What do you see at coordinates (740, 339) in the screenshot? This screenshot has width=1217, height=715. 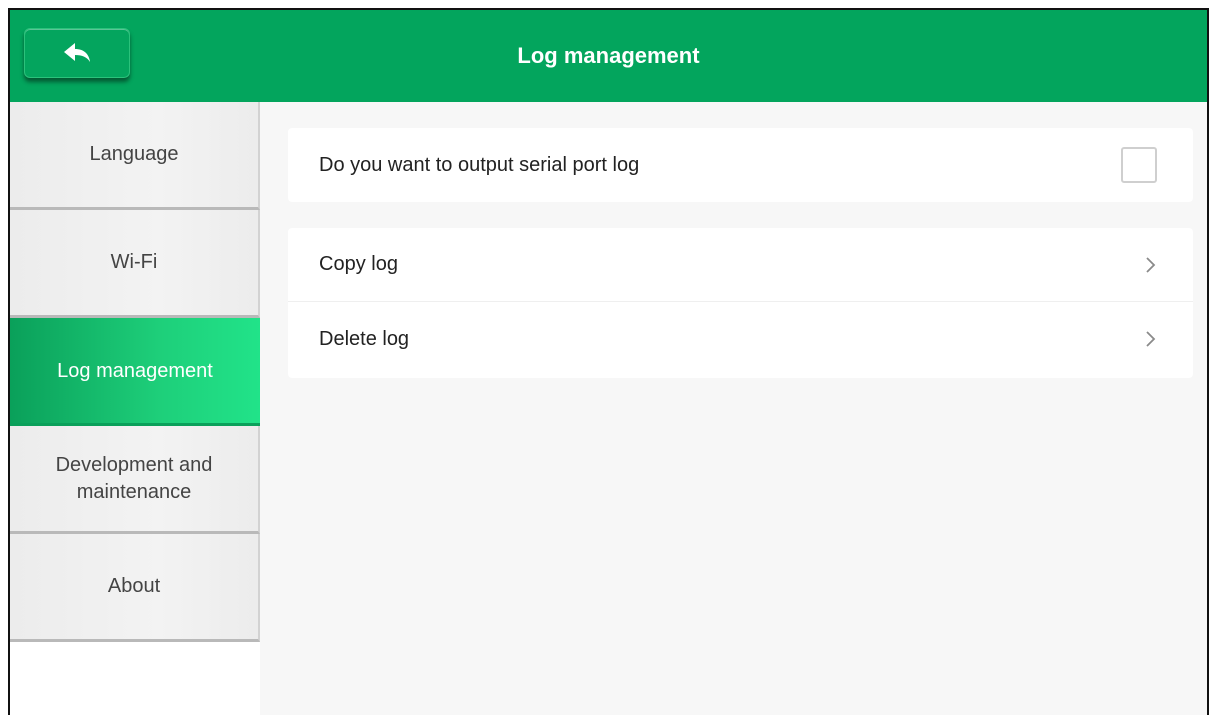 I see `delete-log-row: Delete log` at bounding box center [740, 339].